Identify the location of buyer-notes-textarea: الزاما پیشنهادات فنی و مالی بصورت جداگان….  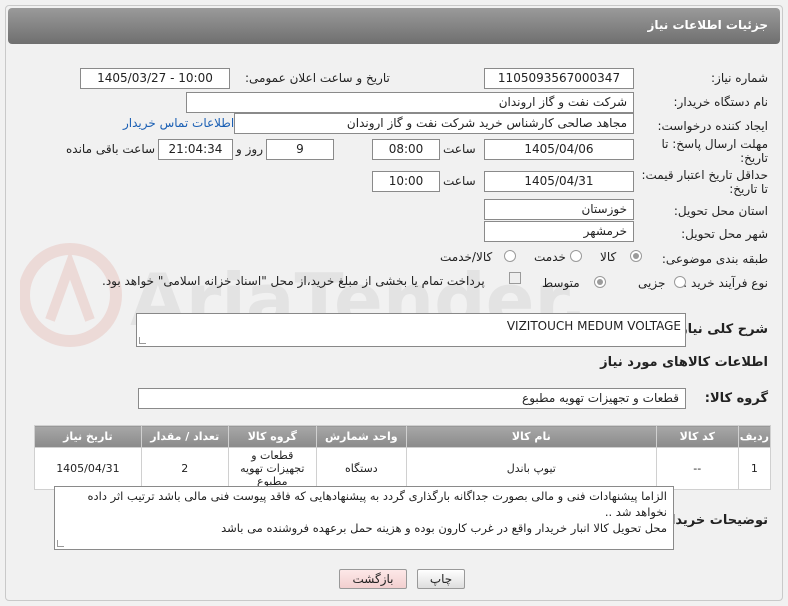
(364, 518).